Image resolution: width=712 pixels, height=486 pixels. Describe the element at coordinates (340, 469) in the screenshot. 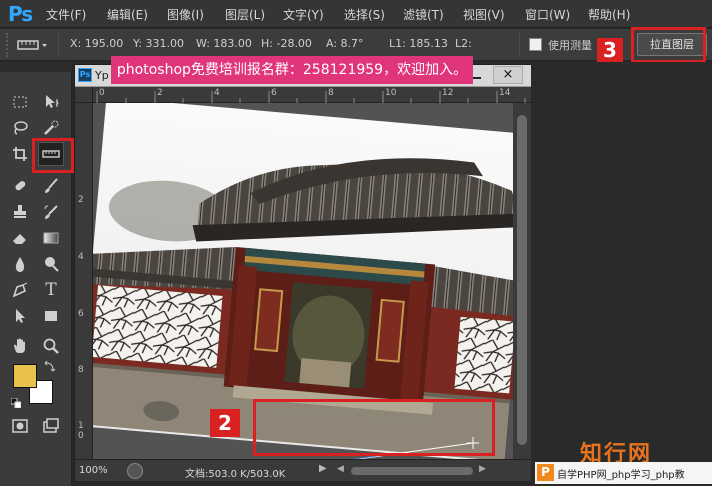

I see `scroll-left-icon: ◀` at that location.